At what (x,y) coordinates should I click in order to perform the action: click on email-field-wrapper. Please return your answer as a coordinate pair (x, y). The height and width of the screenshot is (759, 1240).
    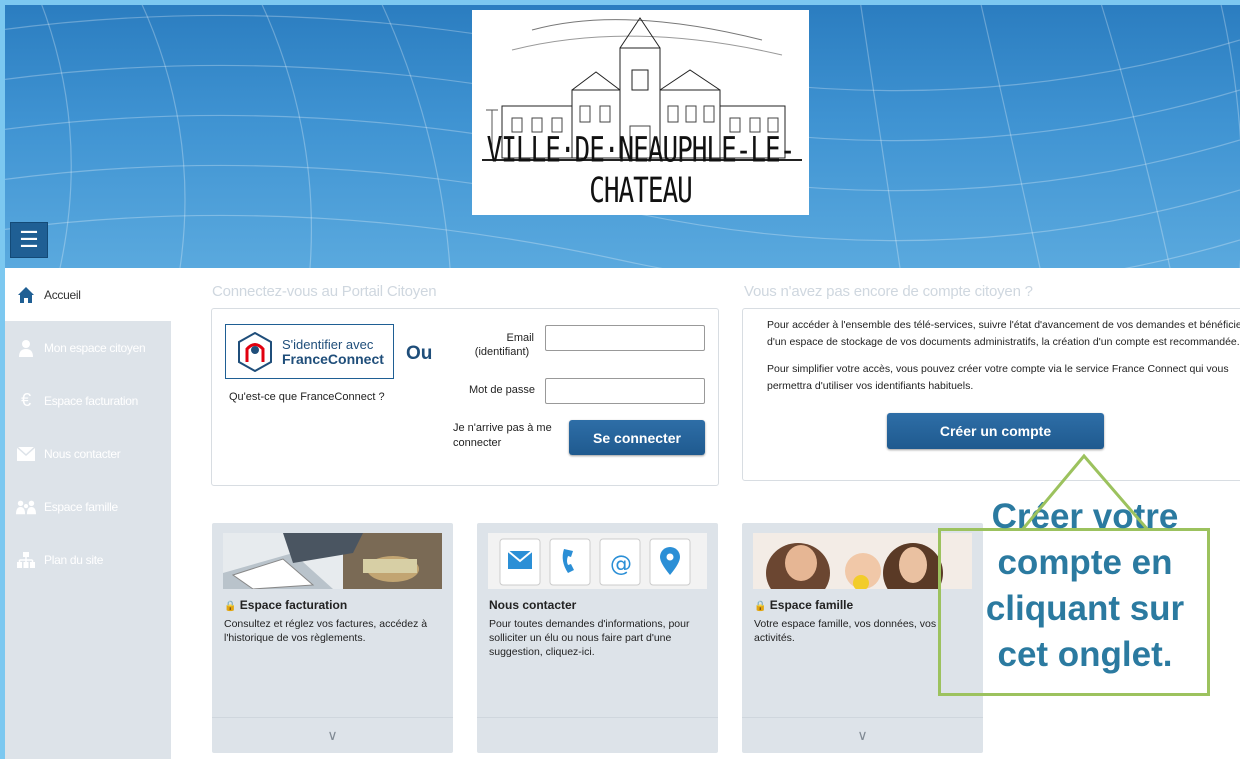
    Looking at the image, I should click on (625, 338).